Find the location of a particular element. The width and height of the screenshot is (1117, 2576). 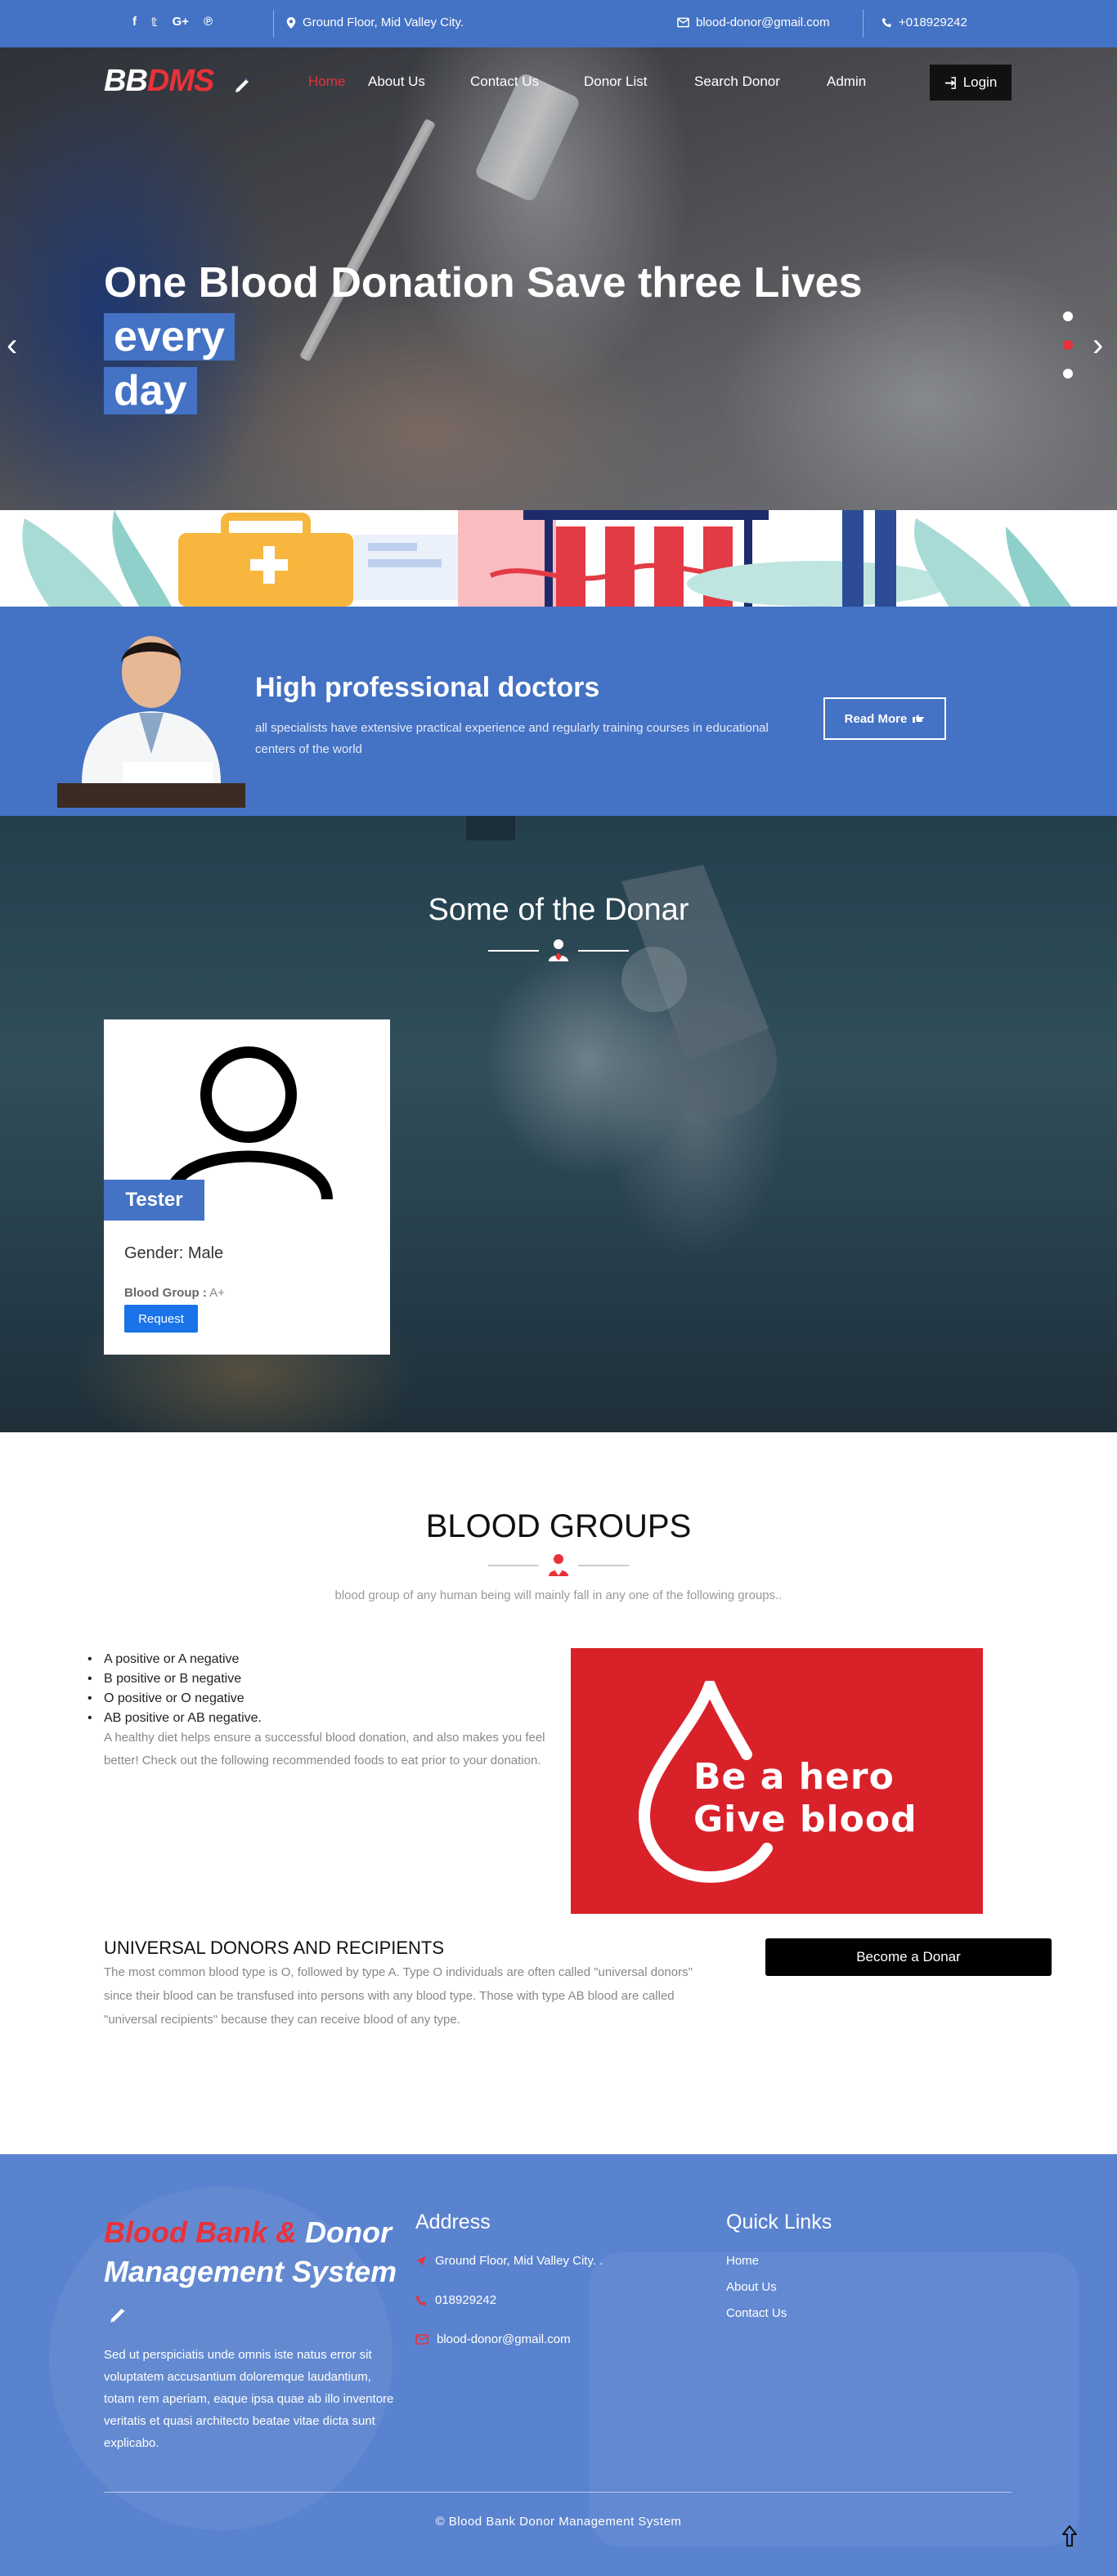

footer-phone: 018929242 is located at coordinates (455, 2300).